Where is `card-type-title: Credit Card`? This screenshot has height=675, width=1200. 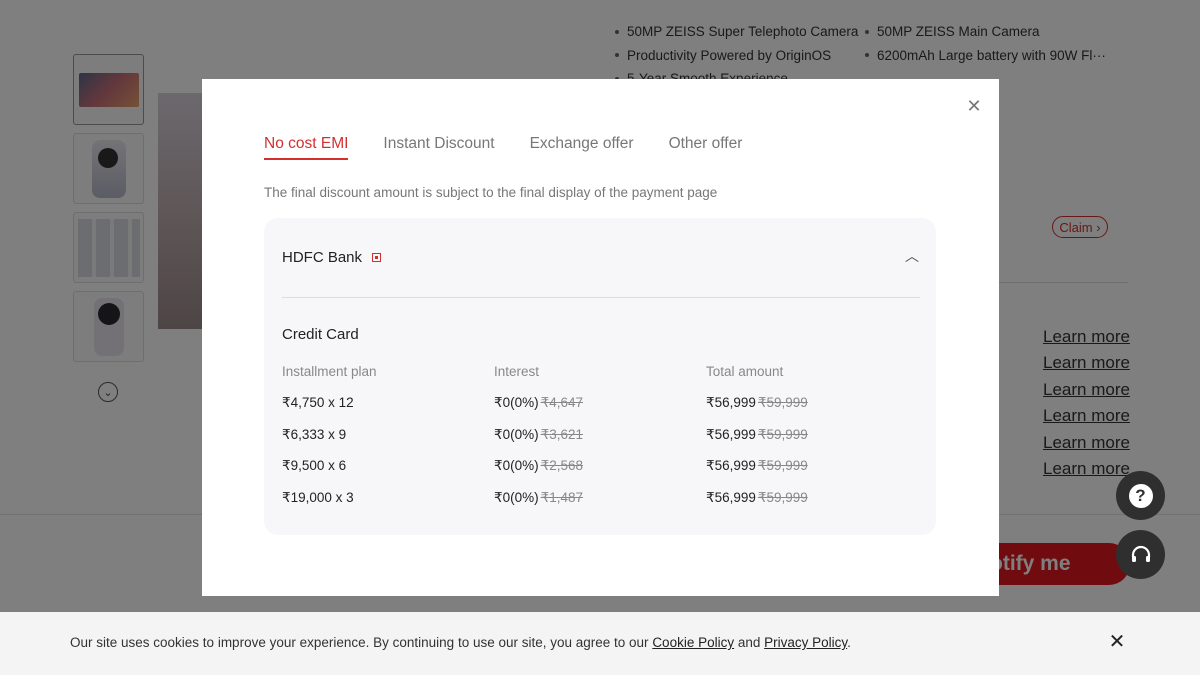 card-type-title: Credit Card is located at coordinates (320, 334).